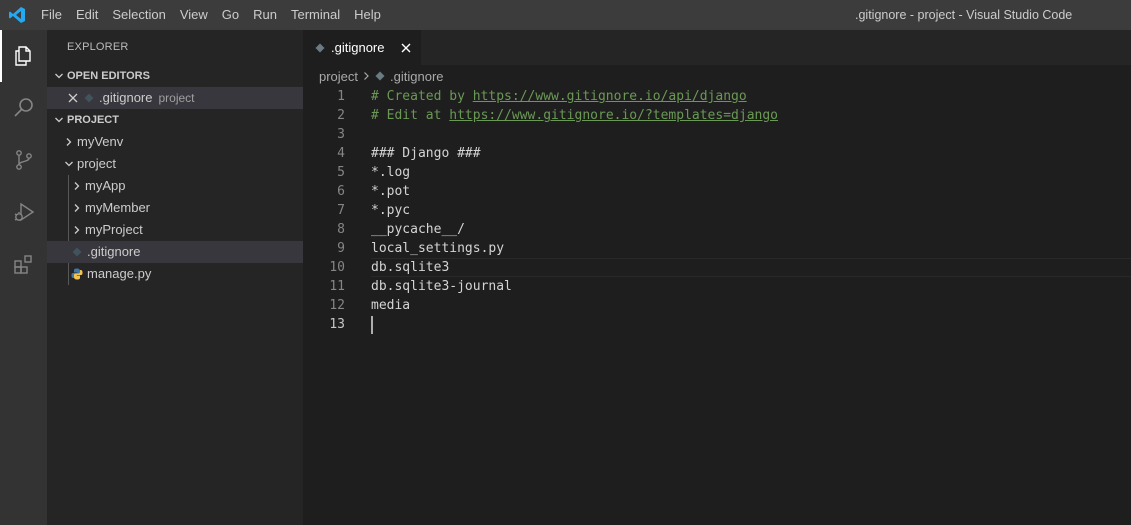 The image size is (1131, 525). I want to click on activity-bar, so click(23, 277).